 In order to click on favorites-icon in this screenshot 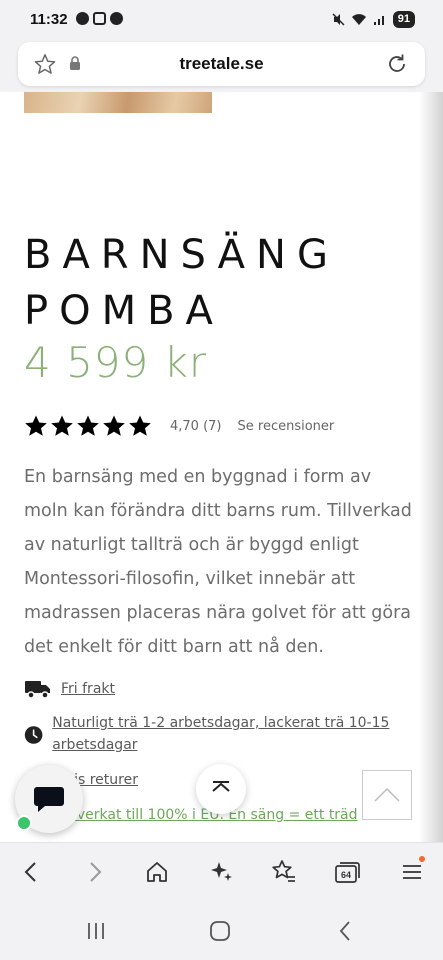, I will do `click(283, 871)`.